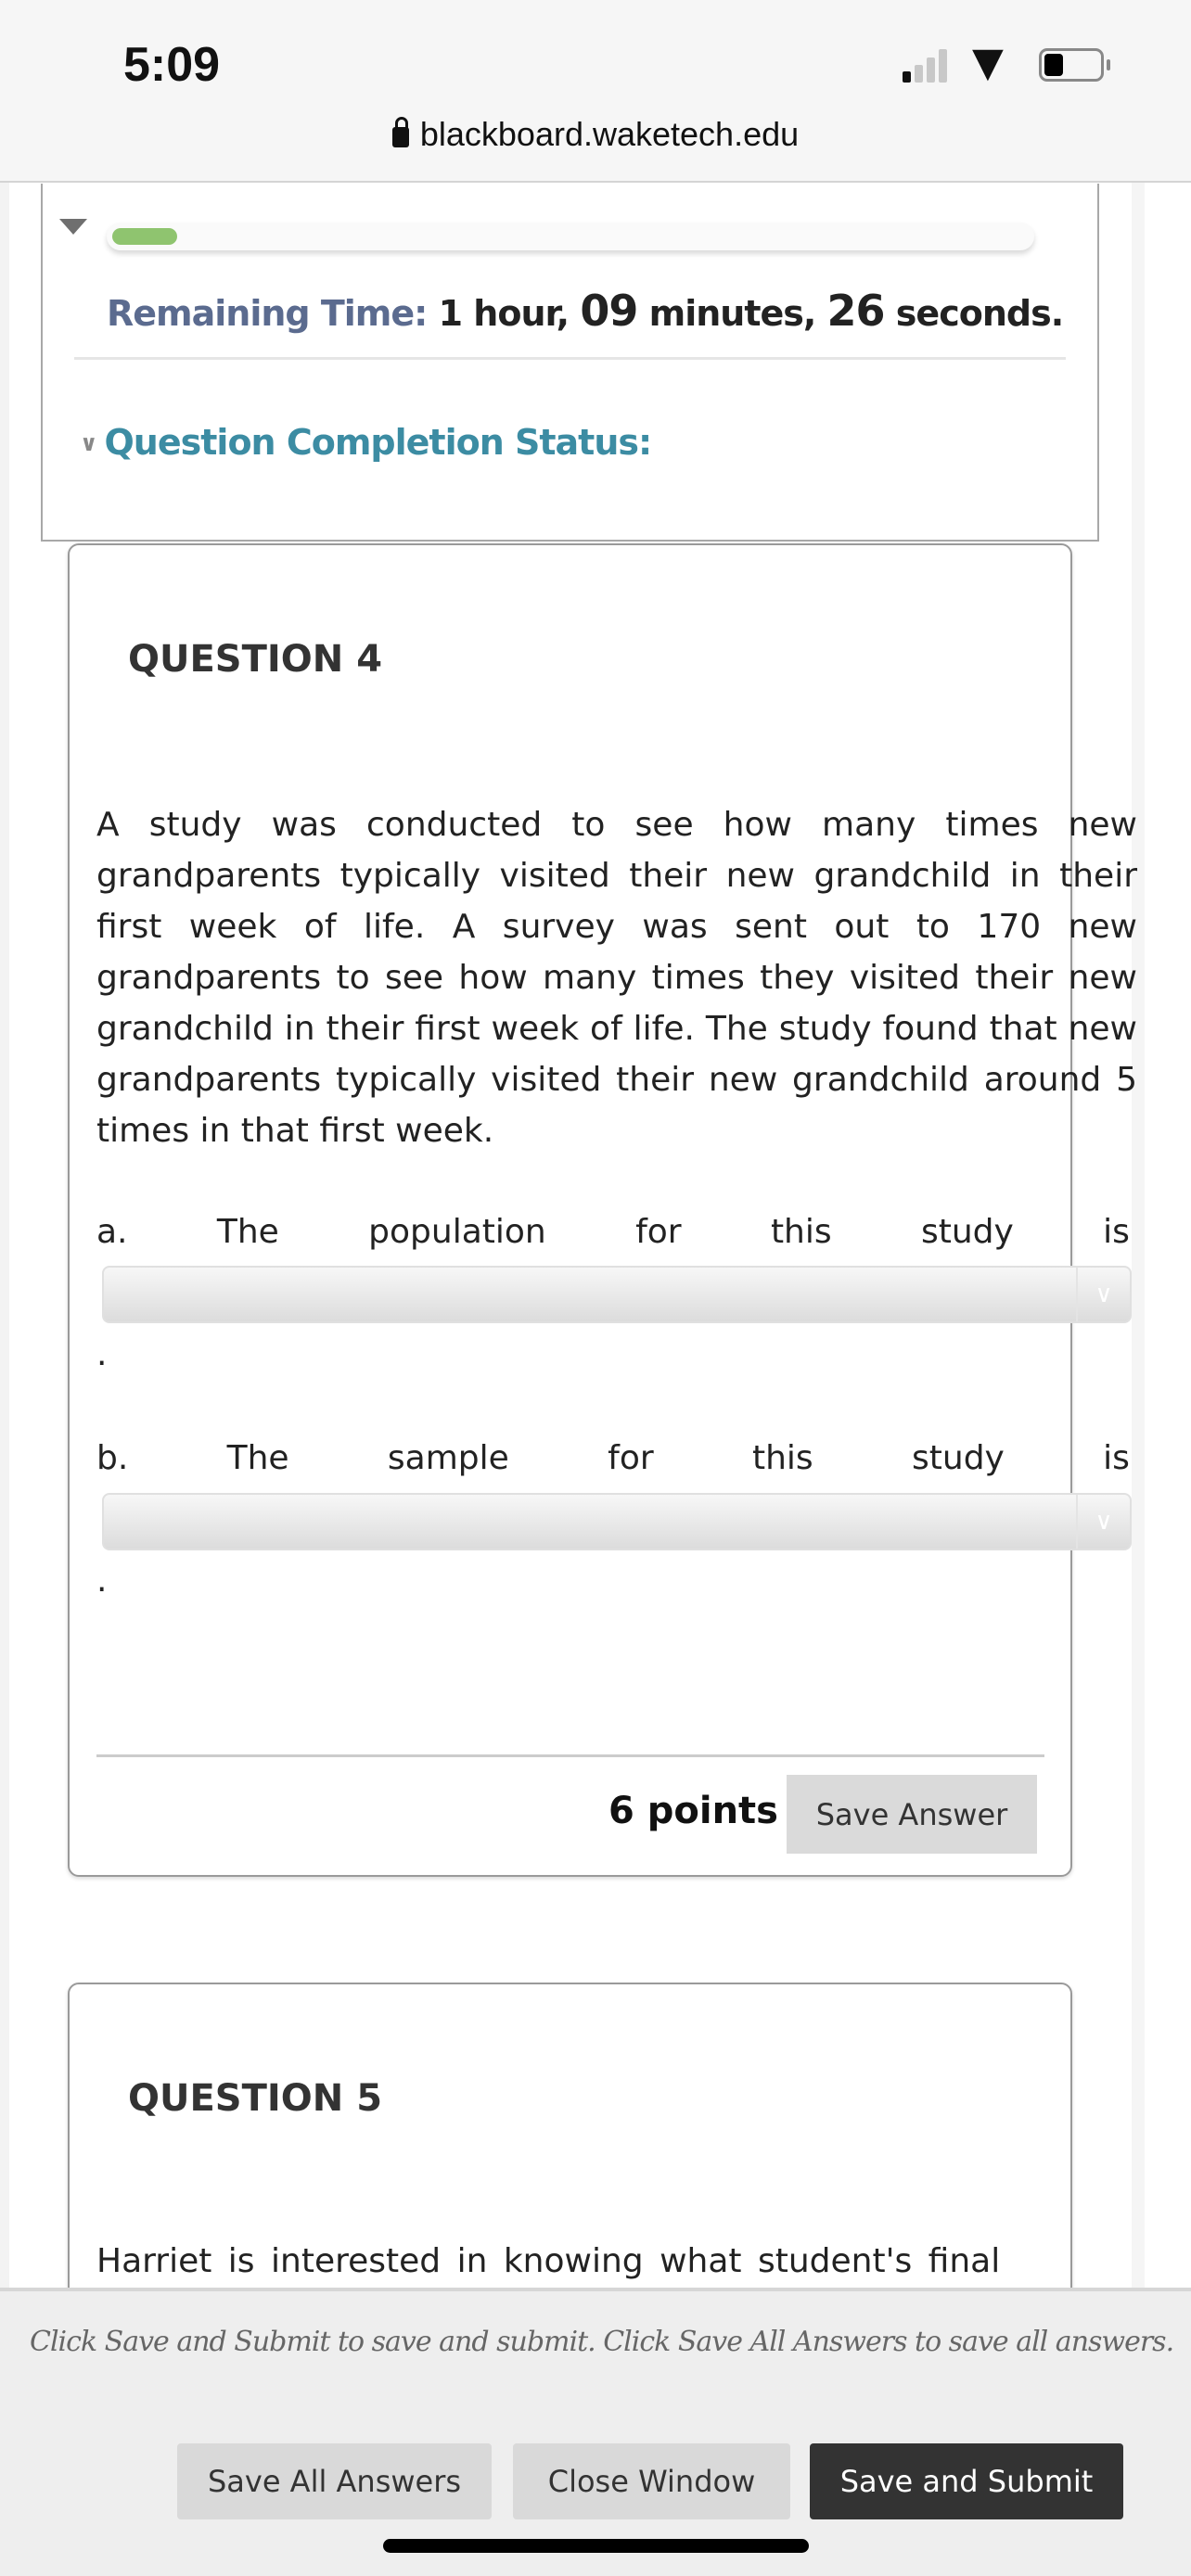 This screenshot has width=1191, height=2576. I want to click on status-time: 5:09, so click(172, 65).